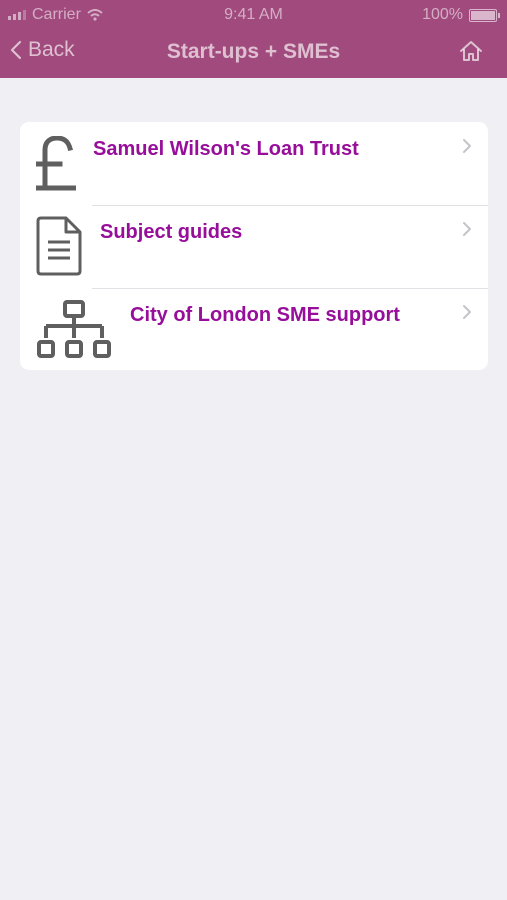 This screenshot has width=507, height=900. What do you see at coordinates (442, 14) in the screenshot?
I see `battery-percent: 100%` at bounding box center [442, 14].